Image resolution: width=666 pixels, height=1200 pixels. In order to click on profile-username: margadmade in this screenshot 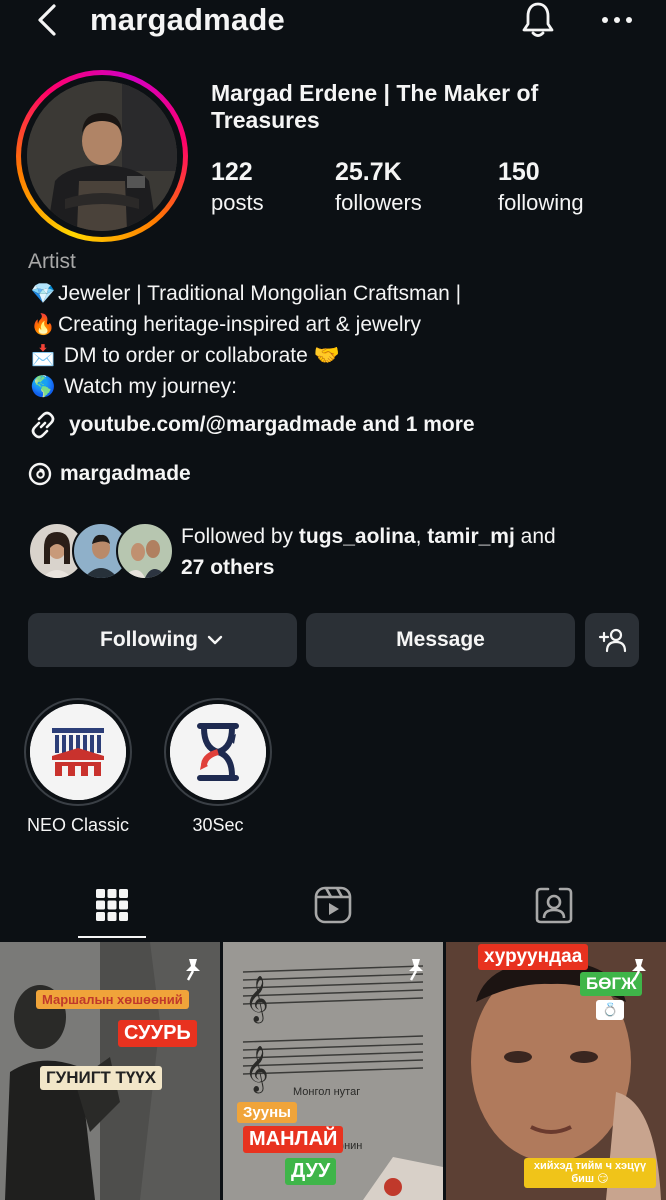, I will do `click(187, 19)`.